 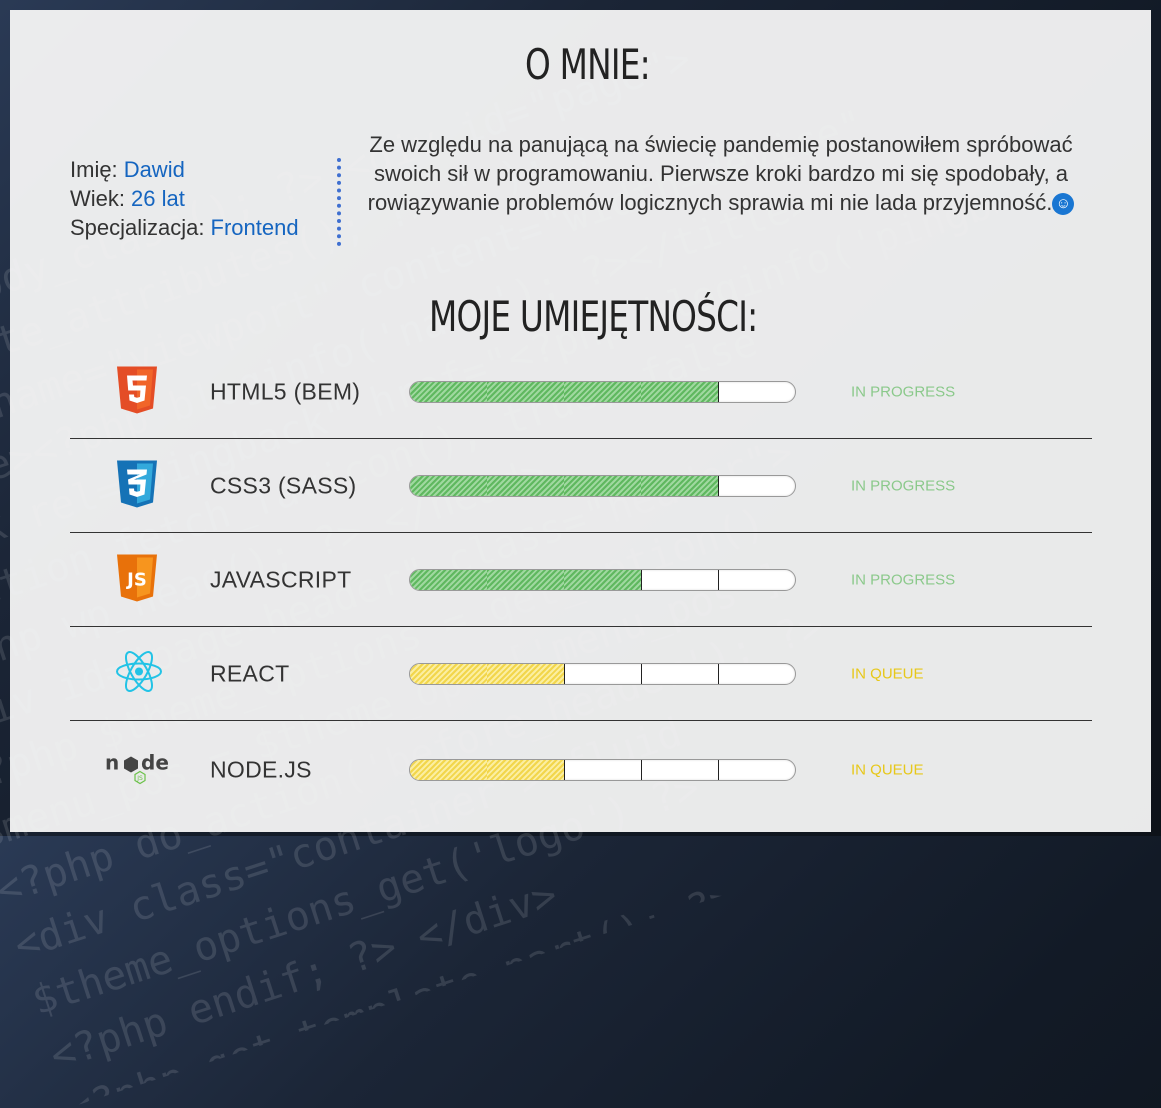 I want to click on about-title: O MNIE:, so click(x=588, y=64).